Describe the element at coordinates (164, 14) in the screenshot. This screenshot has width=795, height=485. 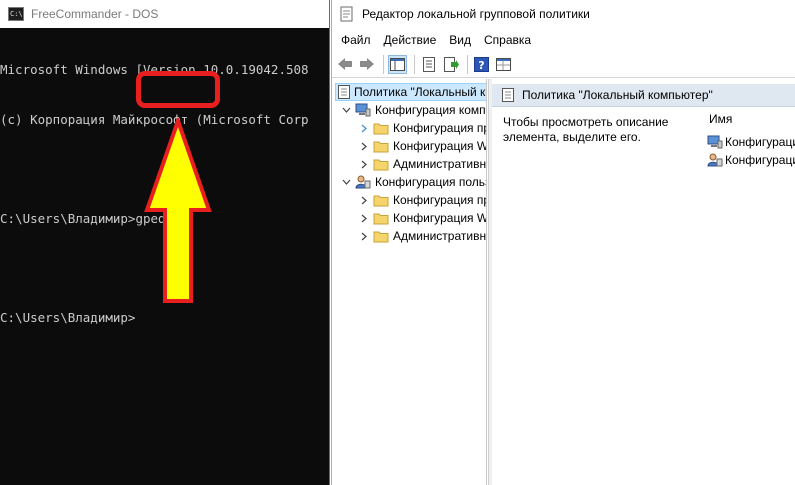
I see `console-titlebar: C:\ FreeCommander - DOS` at that location.